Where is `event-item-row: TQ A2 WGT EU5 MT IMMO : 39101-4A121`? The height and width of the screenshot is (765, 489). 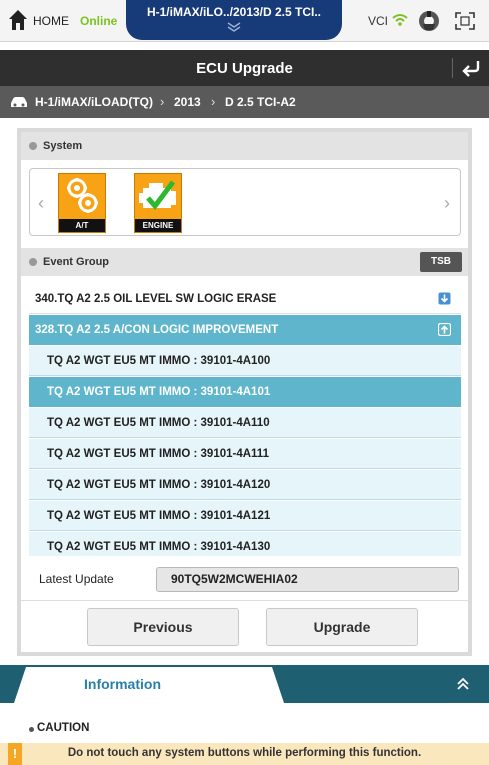
event-item-row: TQ A2 WGT EU5 MT IMMO : 39101-4A121 is located at coordinates (245, 516).